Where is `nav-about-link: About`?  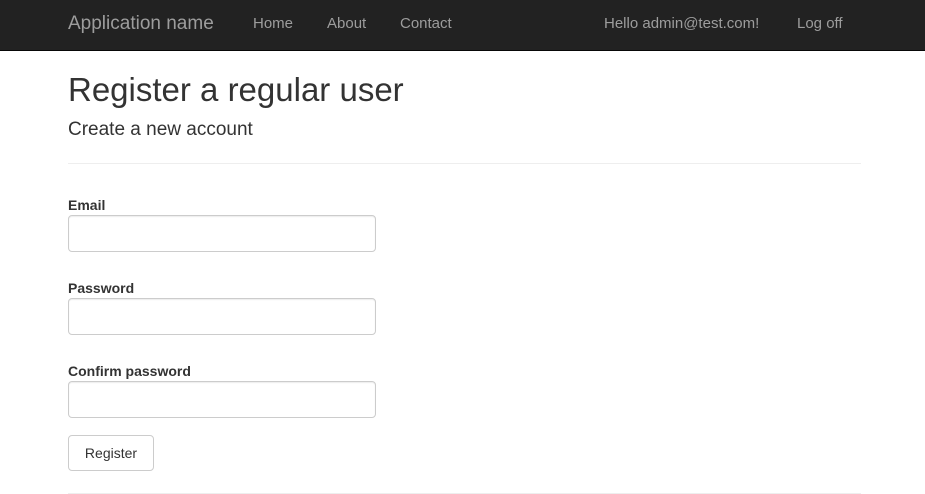 nav-about-link: About is located at coordinates (346, 24).